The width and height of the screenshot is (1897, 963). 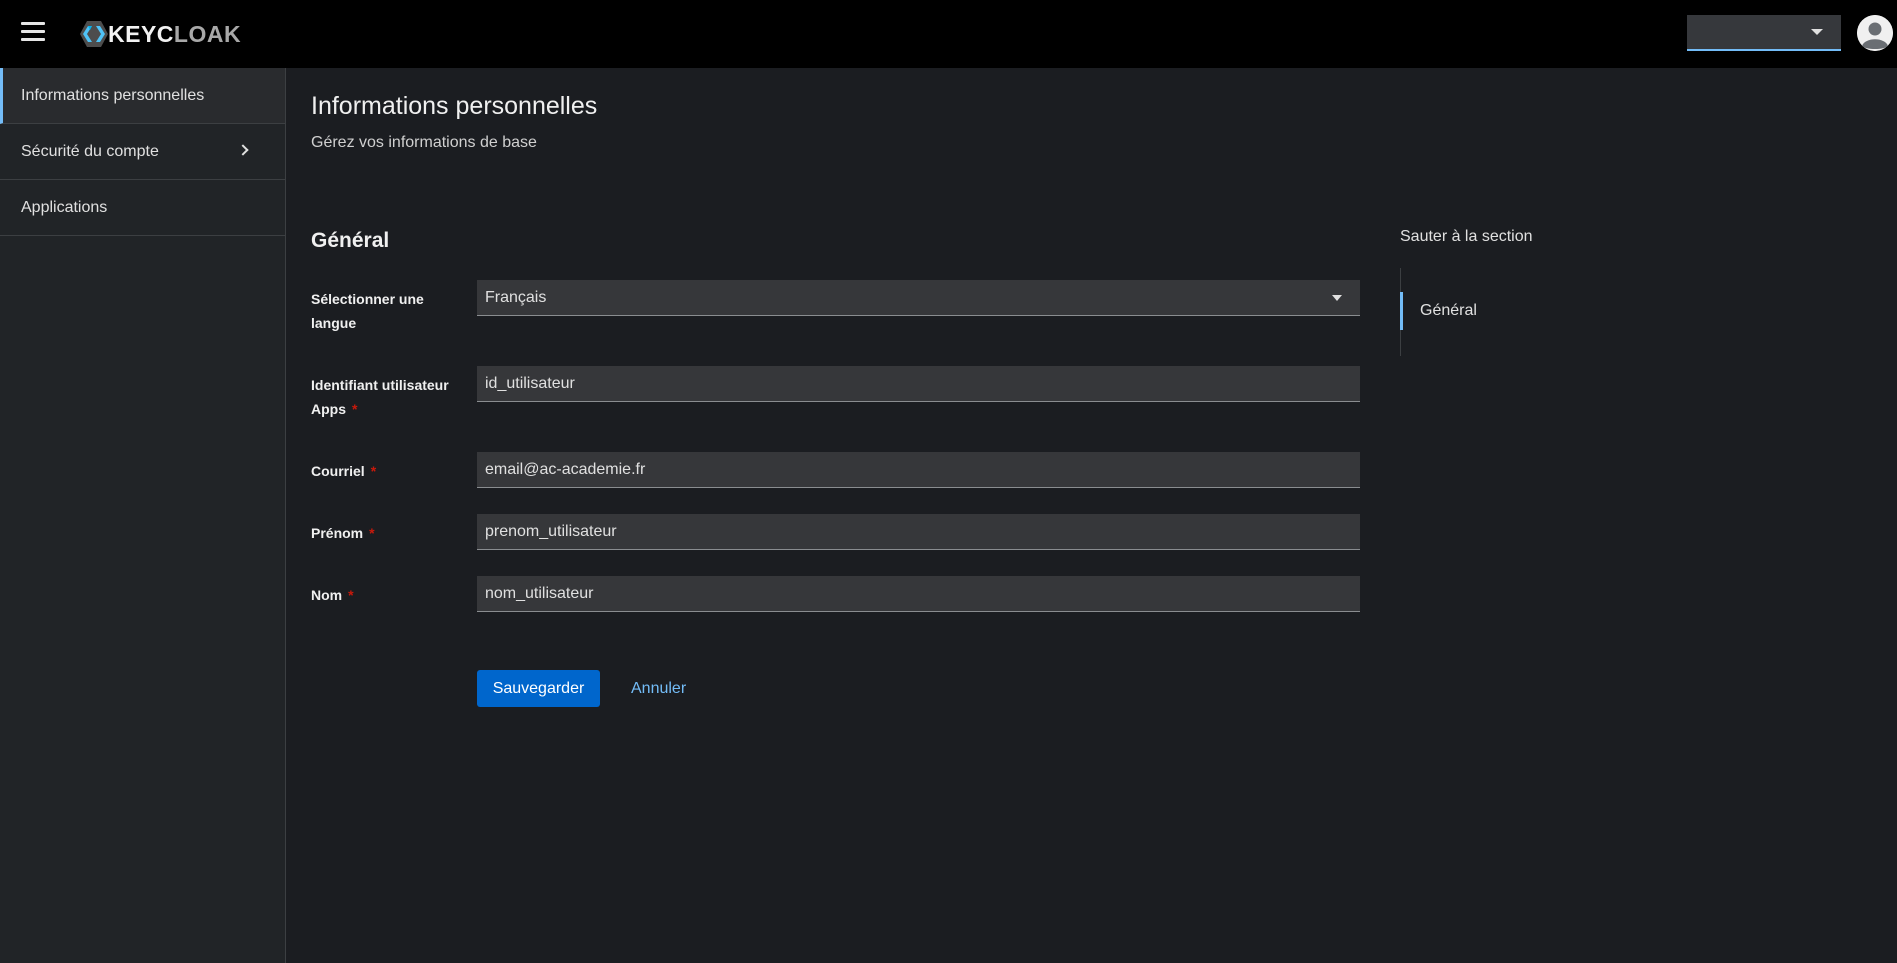 What do you see at coordinates (243, 150) in the screenshot?
I see `chevron-right-icon` at bounding box center [243, 150].